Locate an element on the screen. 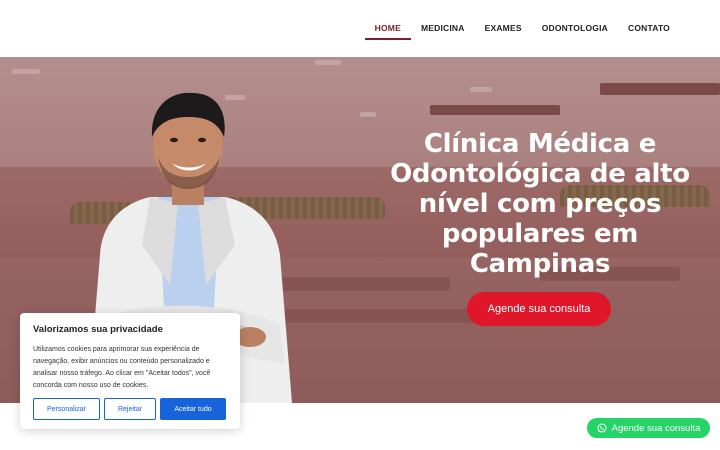  cookie-title: Valorizamos sua privacidade is located at coordinates (98, 329).